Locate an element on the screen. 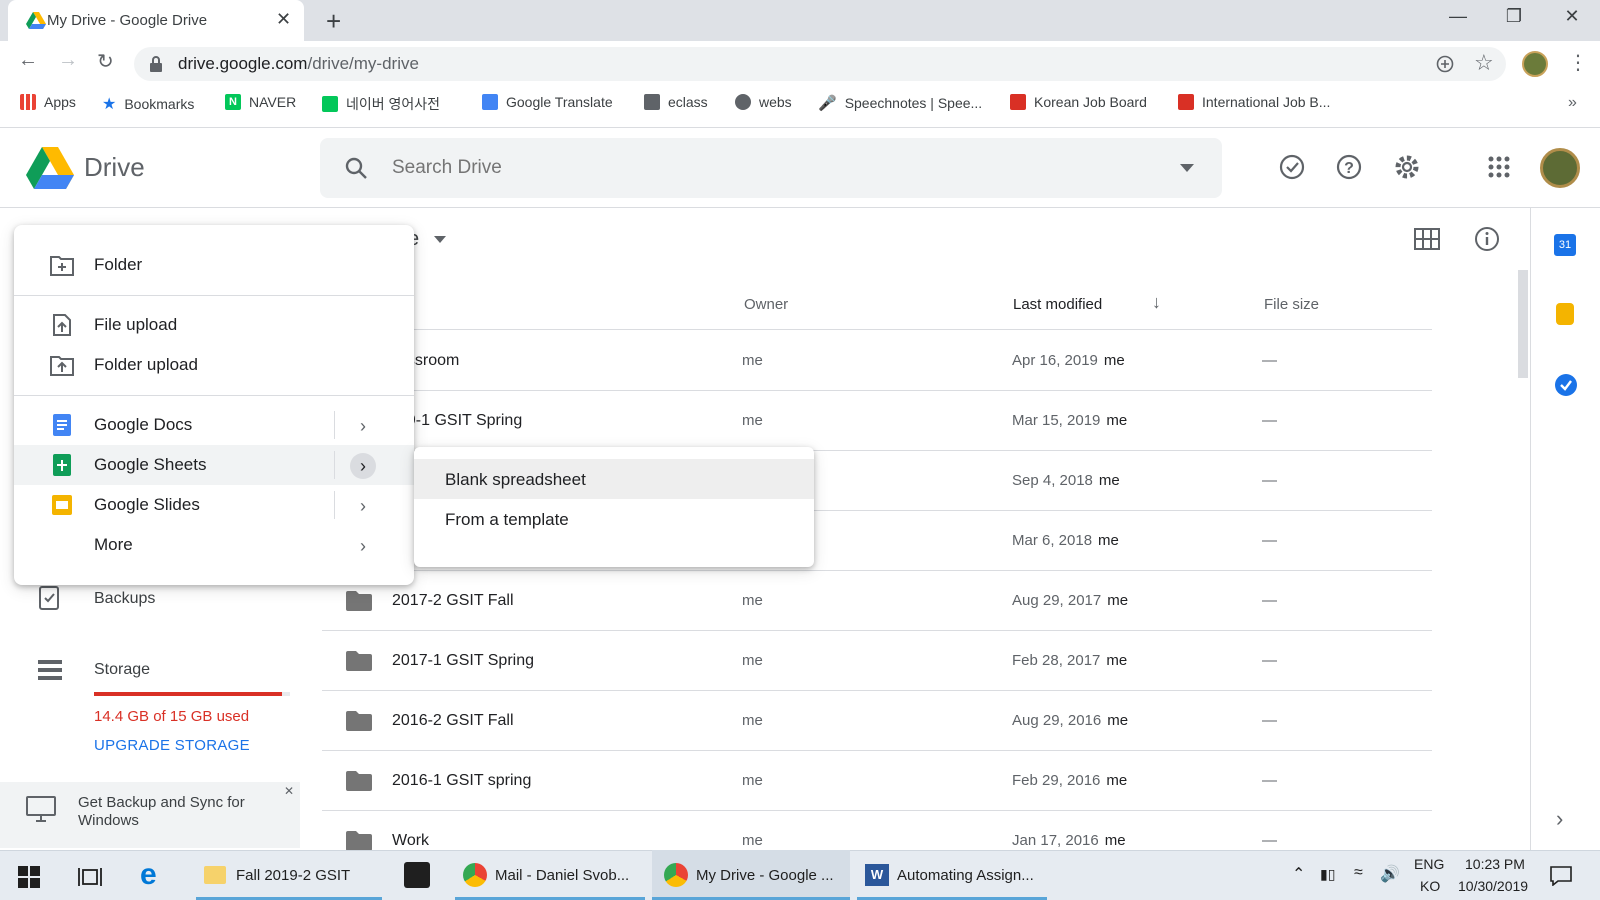  show-hidden-icons-chevron-icon: ⌃ is located at coordinates (1298, 874).